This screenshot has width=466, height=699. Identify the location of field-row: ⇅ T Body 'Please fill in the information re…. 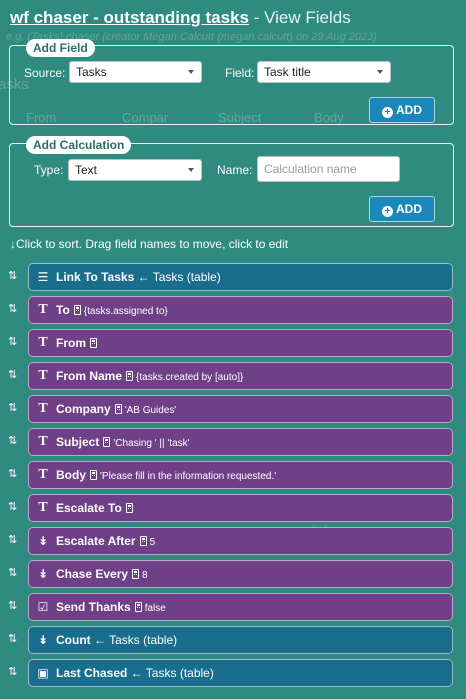
(233, 475).